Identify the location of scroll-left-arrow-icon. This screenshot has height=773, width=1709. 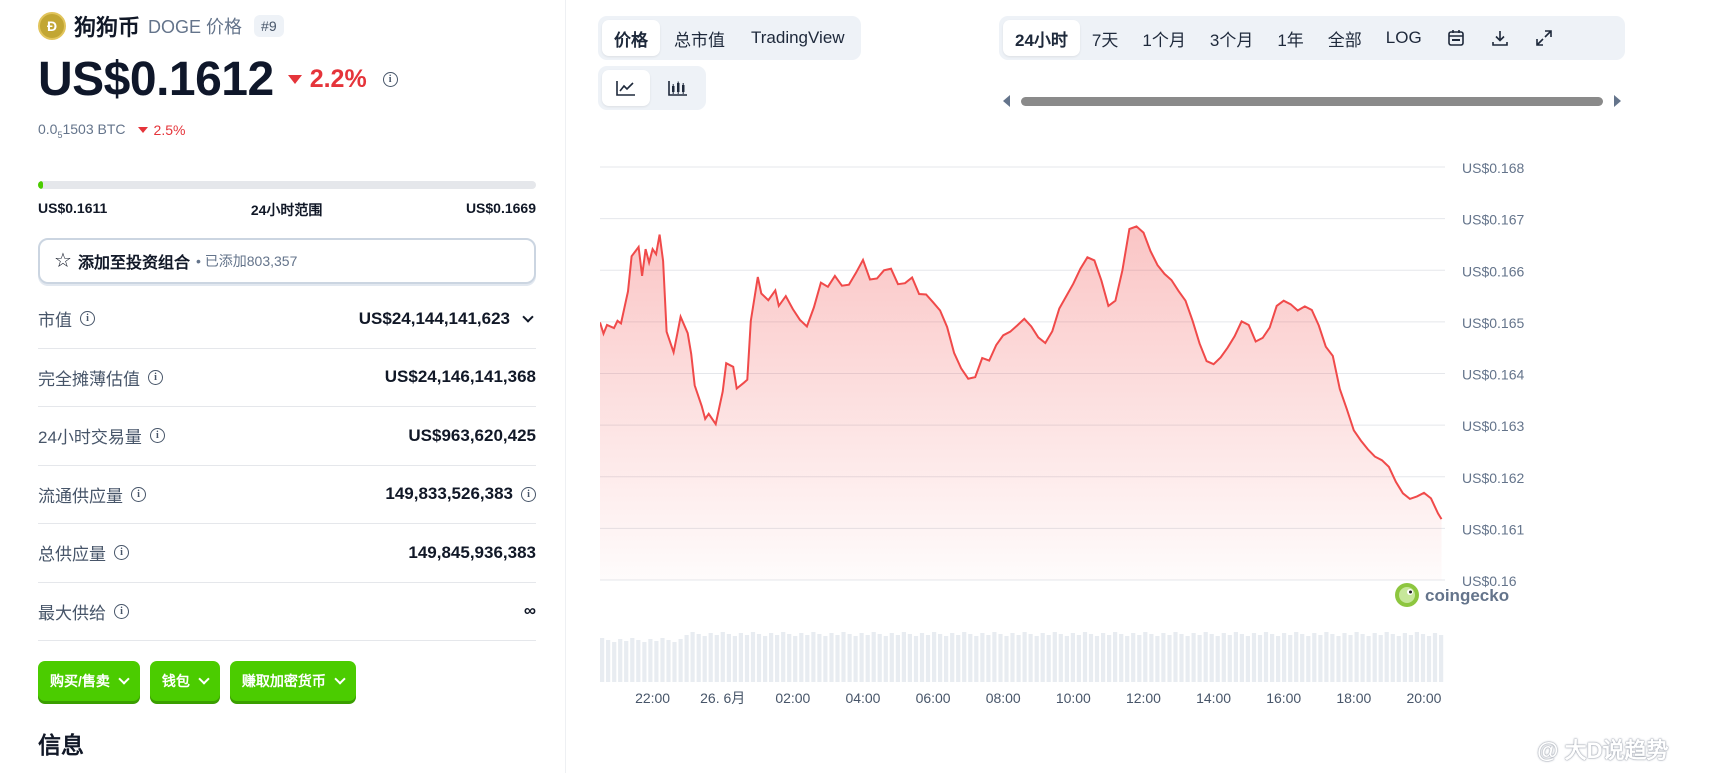
(1006, 101).